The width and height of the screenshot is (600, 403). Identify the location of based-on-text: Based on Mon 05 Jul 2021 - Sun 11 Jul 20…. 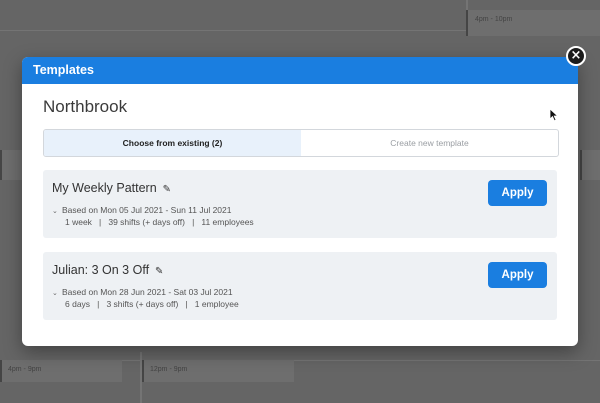
(147, 210).